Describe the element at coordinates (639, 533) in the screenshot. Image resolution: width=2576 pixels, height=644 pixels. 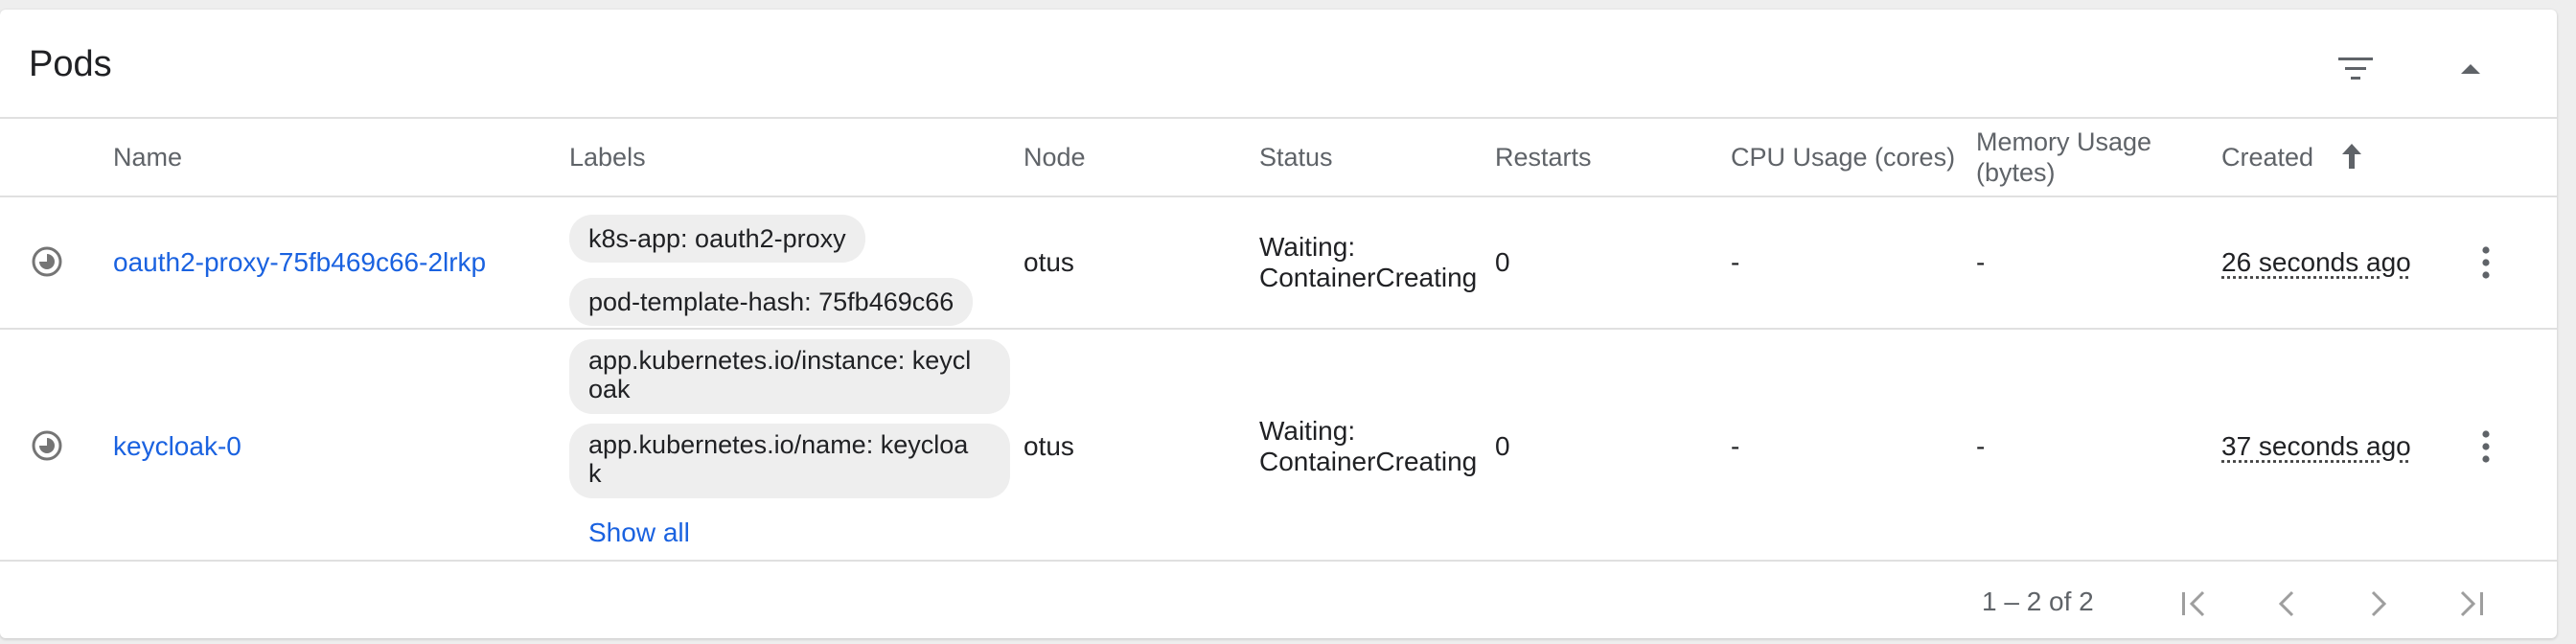
I see `show-all-link: Show all` at that location.